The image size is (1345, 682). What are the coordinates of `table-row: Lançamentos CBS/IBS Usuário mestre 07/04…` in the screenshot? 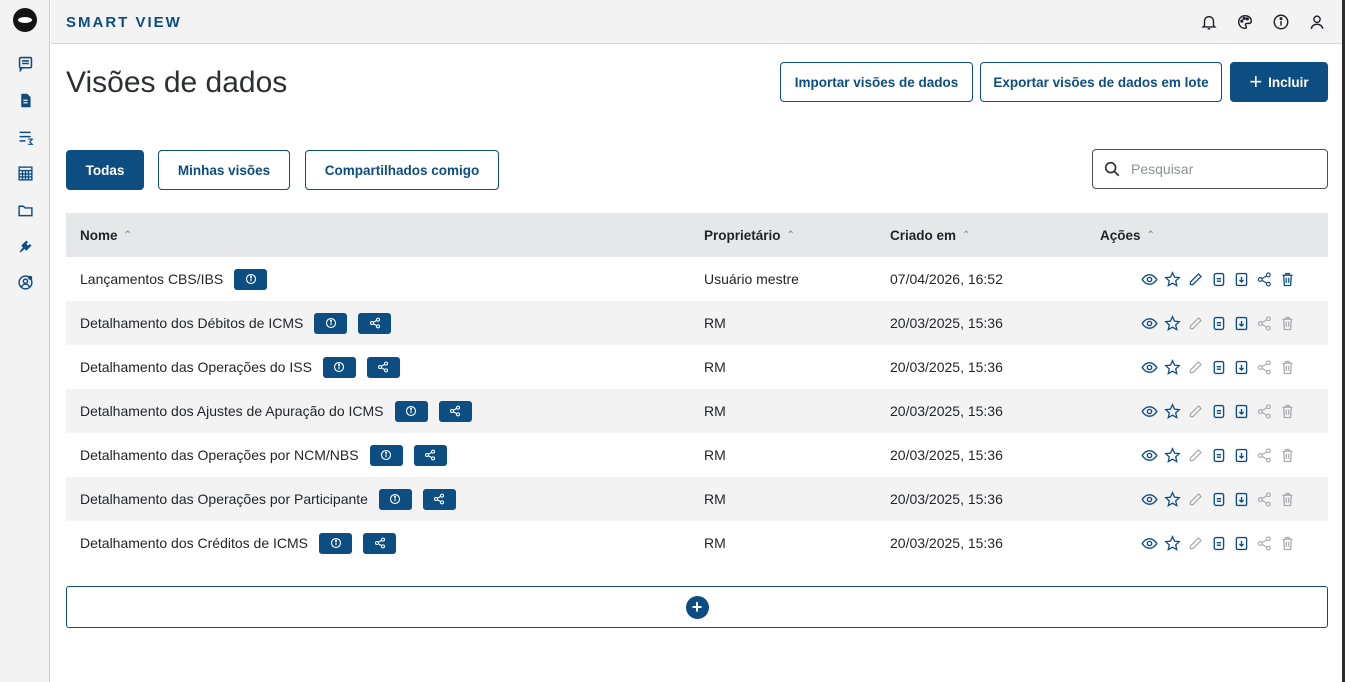 It's located at (697, 279).